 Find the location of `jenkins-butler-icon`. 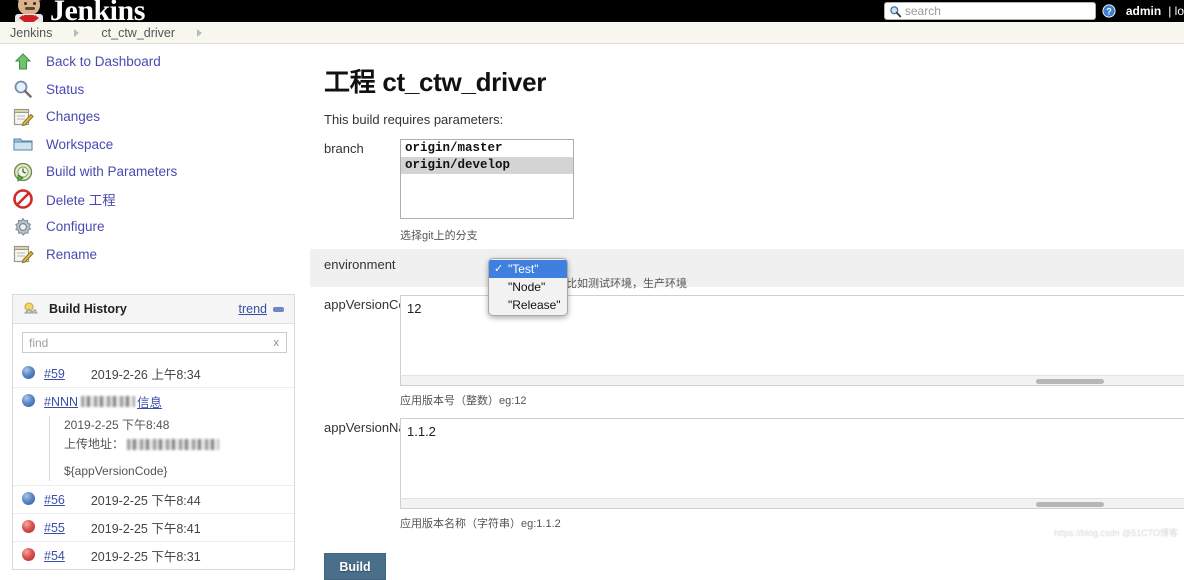

jenkins-butler-icon is located at coordinates (29, 11).